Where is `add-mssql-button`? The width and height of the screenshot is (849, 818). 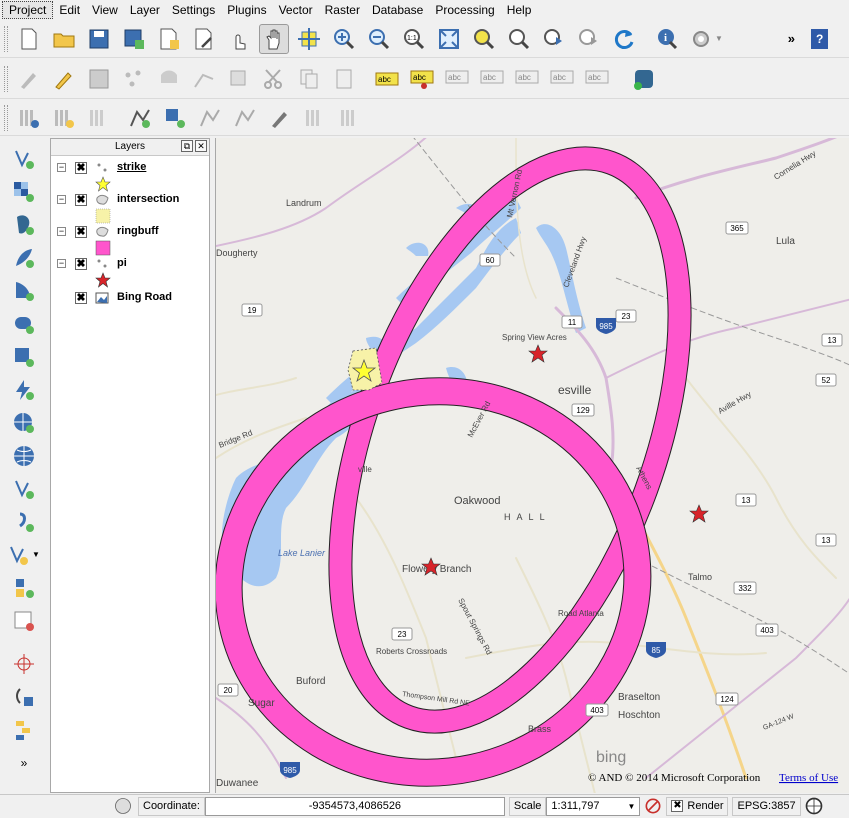
add-mssql-button is located at coordinates (24, 290).